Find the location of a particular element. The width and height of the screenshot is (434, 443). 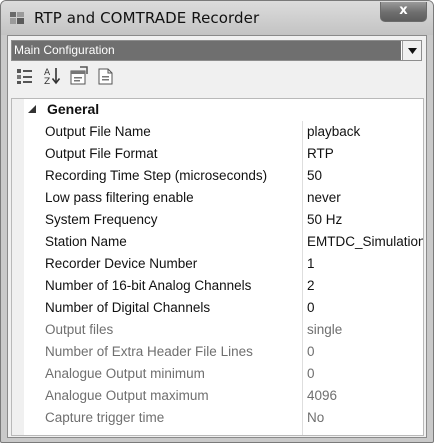

property-name: Analogue Output minimum is located at coordinates (125, 373).